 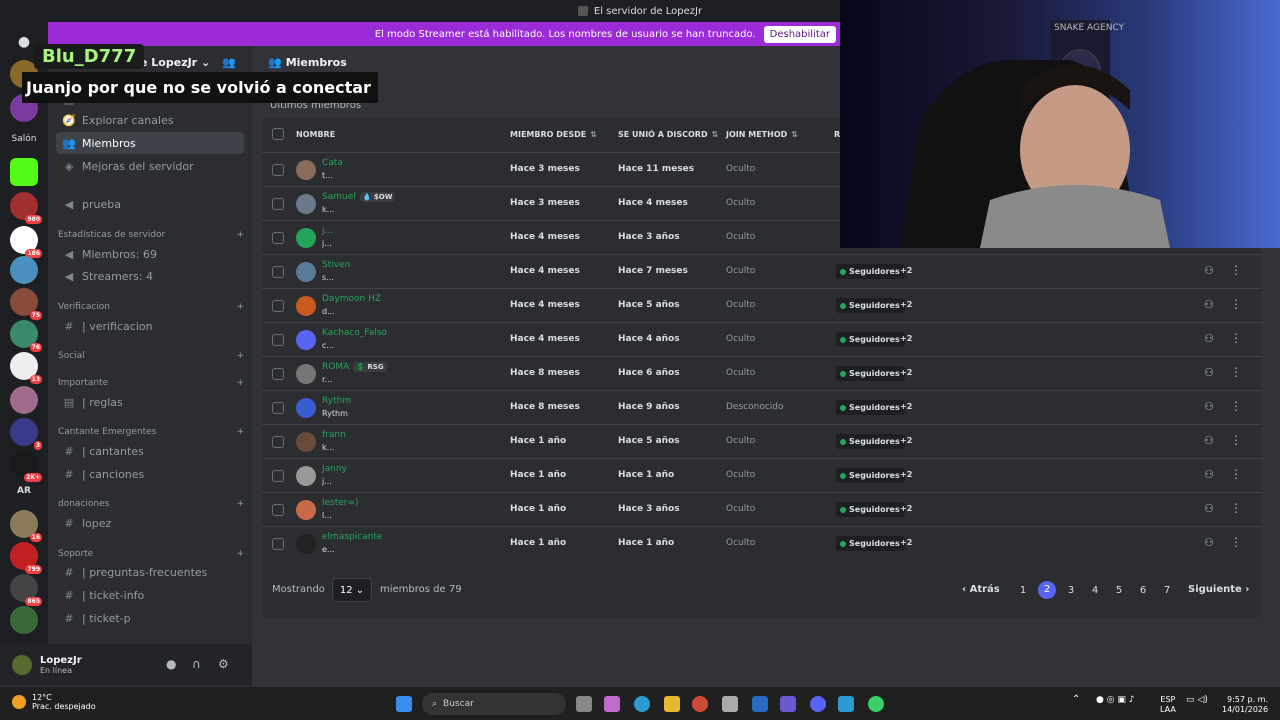 I want to click on category-stats: Estadísticas de servidor +, so click(x=151, y=235).